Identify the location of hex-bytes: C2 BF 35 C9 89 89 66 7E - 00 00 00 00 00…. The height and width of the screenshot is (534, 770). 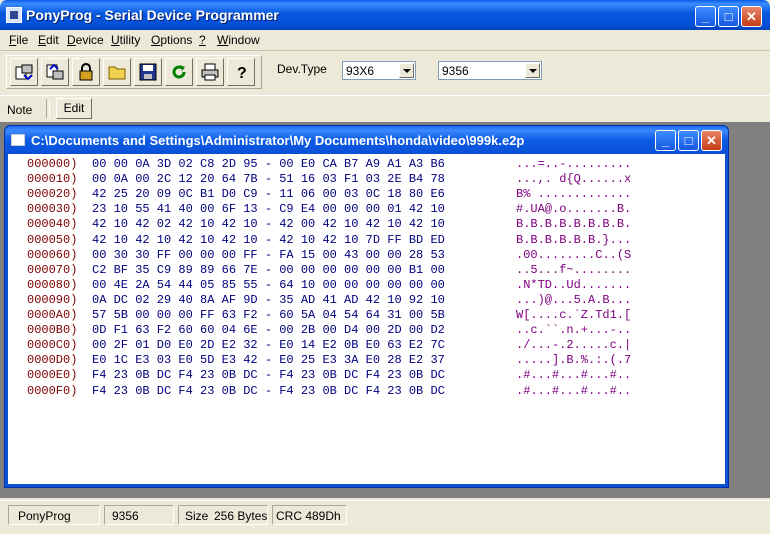
(268, 269).